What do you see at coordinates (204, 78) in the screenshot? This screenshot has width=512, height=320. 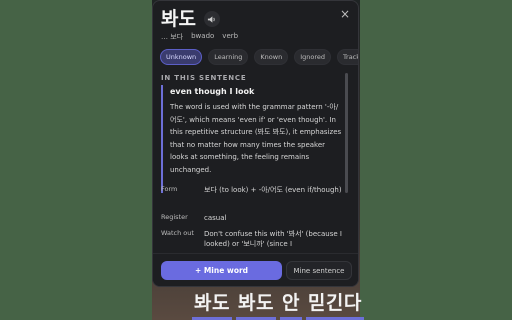 I see `section-heading: IN THIS SENTENCE` at bounding box center [204, 78].